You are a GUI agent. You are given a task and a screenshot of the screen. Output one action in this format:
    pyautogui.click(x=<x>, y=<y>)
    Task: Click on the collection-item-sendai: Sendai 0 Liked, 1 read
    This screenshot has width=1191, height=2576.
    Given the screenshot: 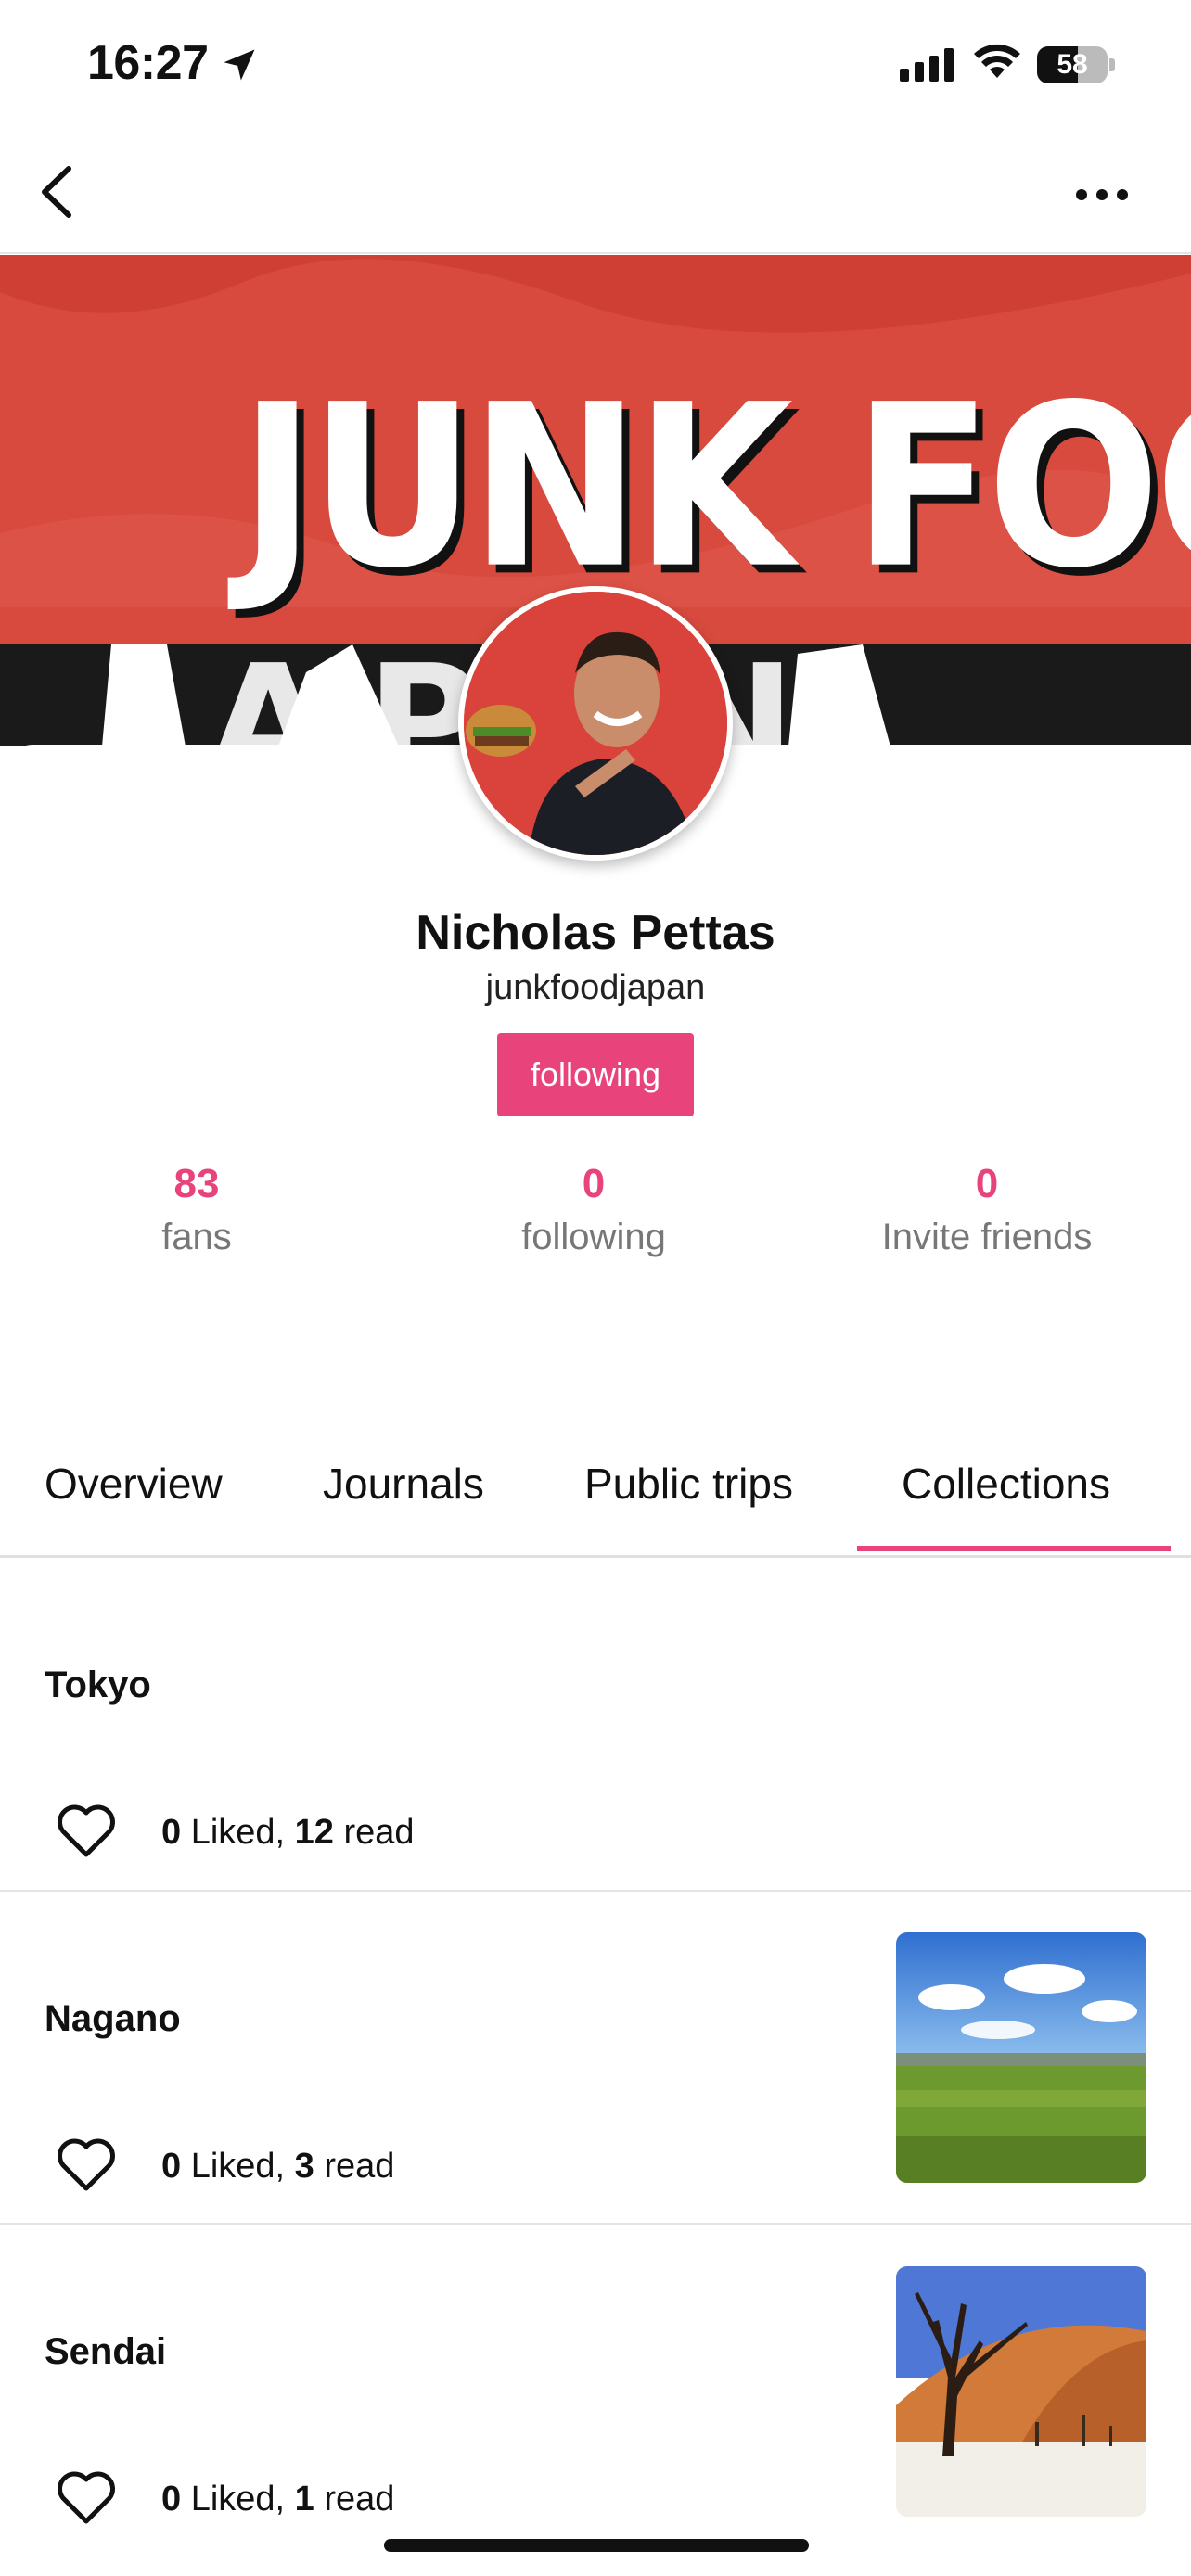 What is the action you would take?
    pyautogui.click(x=595, y=2400)
    